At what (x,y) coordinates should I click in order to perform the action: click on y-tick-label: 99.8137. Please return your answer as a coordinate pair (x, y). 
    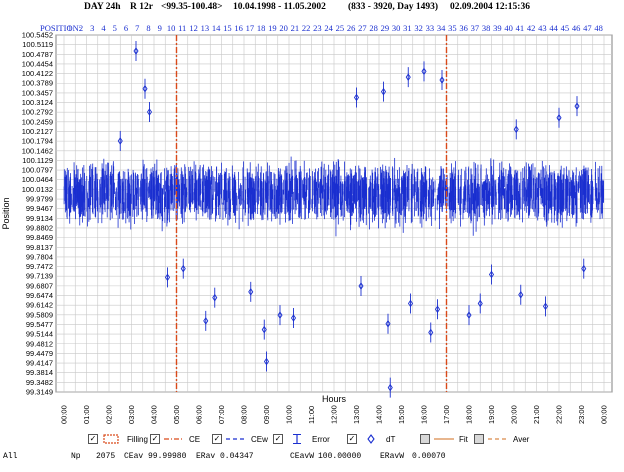
    Looking at the image, I should click on (39, 247).